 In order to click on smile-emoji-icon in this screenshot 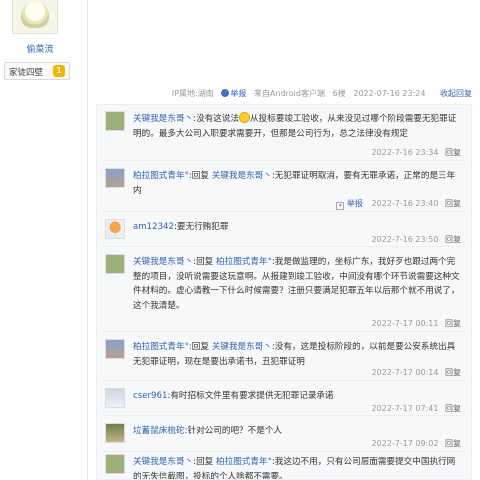, I will do `click(245, 117)`.